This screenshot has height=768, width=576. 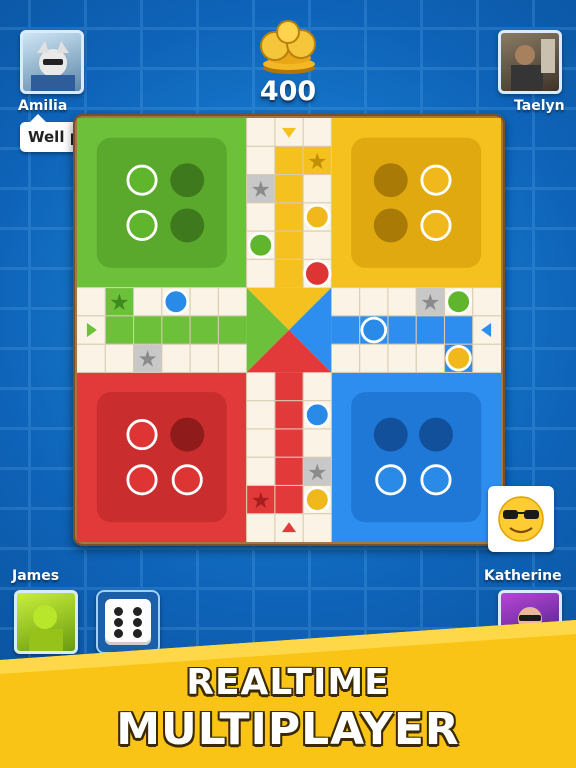 What do you see at coordinates (288, 729) in the screenshot?
I see `banner-line-2: MULTIPLAYER` at bounding box center [288, 729].